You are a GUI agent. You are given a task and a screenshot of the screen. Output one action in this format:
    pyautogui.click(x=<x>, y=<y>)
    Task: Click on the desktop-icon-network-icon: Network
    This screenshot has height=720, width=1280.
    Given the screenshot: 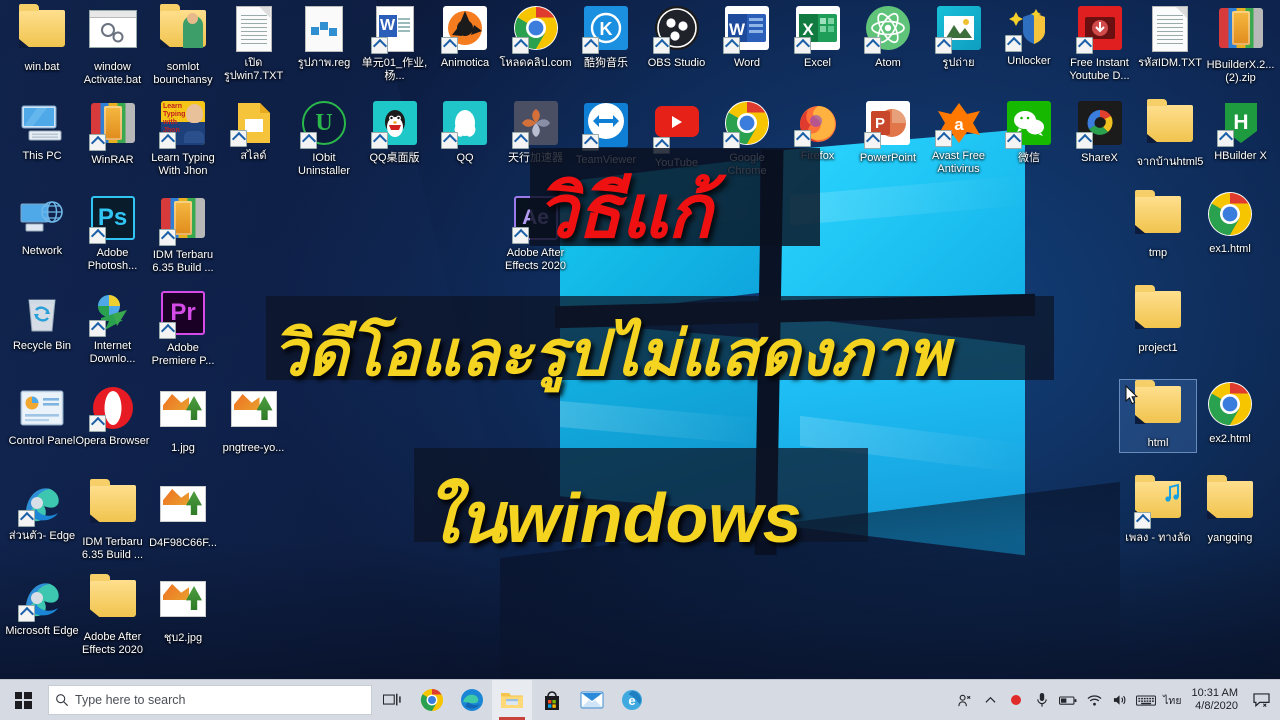 What is the action you would take?
    pyautogui.click(x=42, y=226)
    